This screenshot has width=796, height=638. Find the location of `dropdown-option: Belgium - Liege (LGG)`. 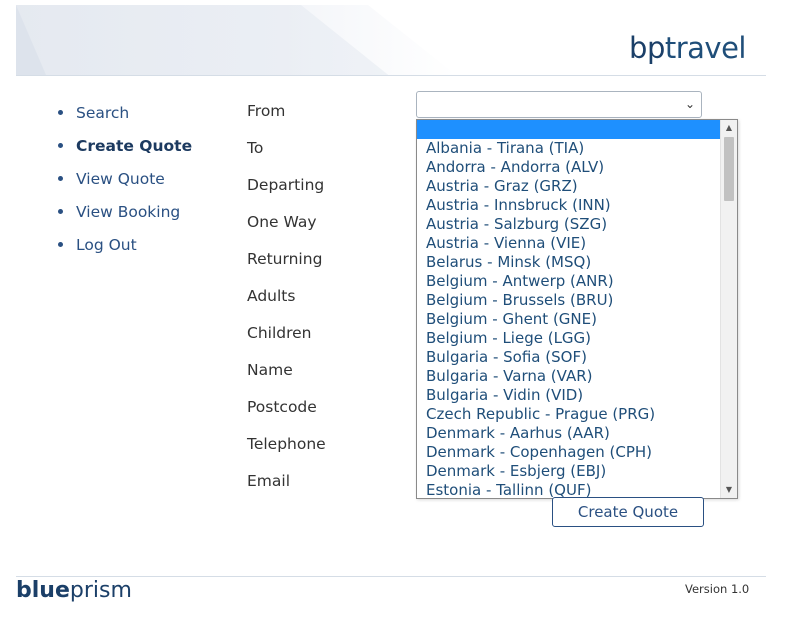

dropdown-option: Belgium - Liege (LGG) is located at coordinates (577, 338).